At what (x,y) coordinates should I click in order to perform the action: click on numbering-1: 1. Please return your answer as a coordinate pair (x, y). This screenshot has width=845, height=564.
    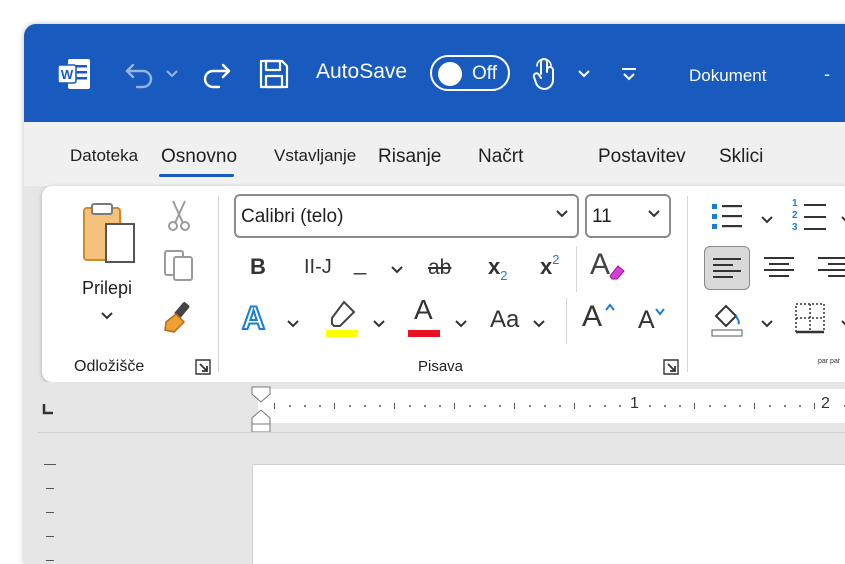
    Looking at the image, I should click on (795, 203).